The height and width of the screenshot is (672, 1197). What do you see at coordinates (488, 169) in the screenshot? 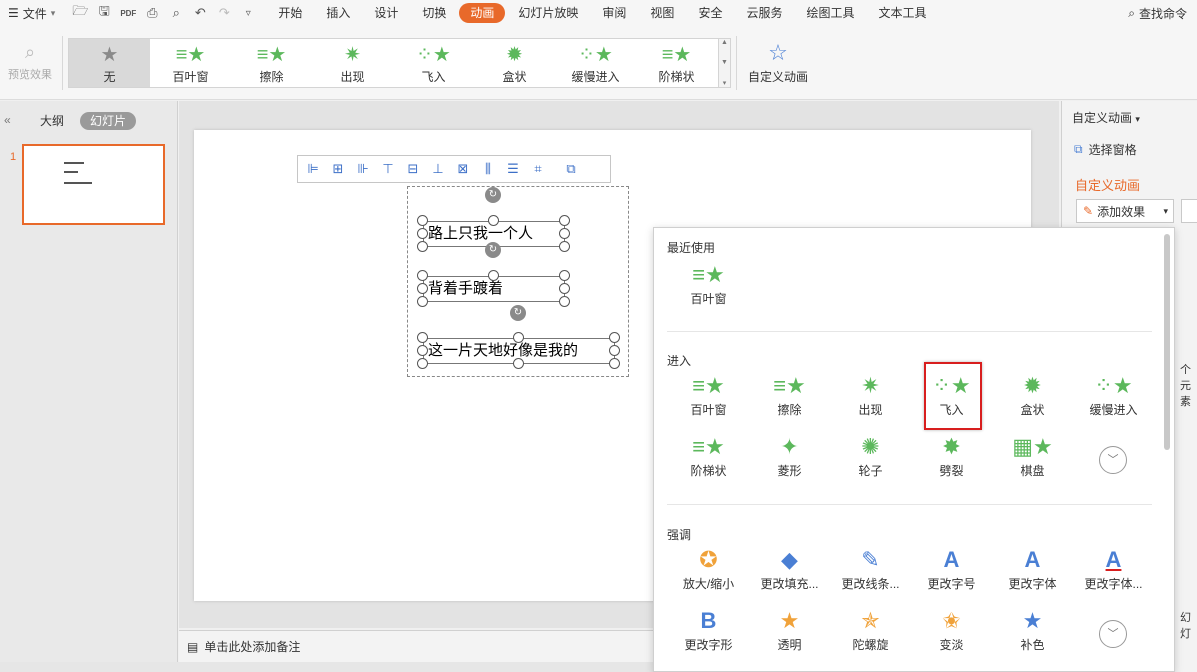
I see `distribute-columns-icon: ⫼` at bounding box center [488, 169].